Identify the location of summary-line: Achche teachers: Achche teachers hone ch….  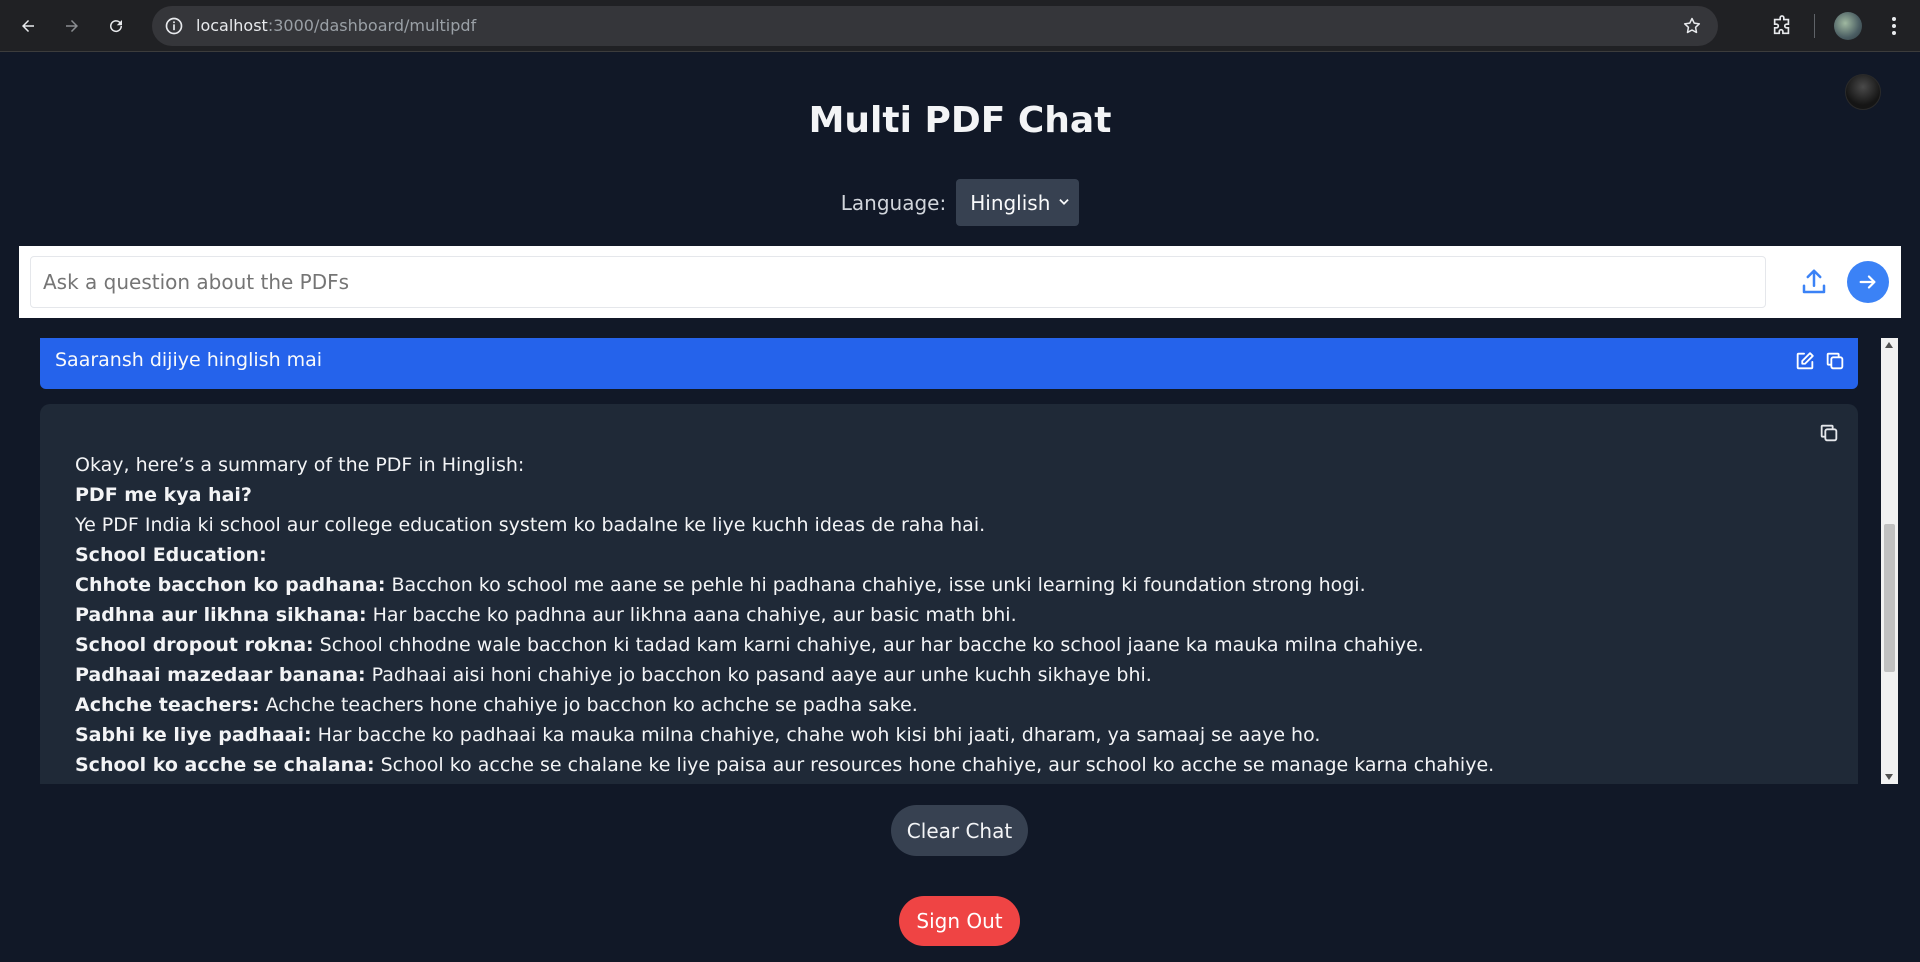
(945, 705).